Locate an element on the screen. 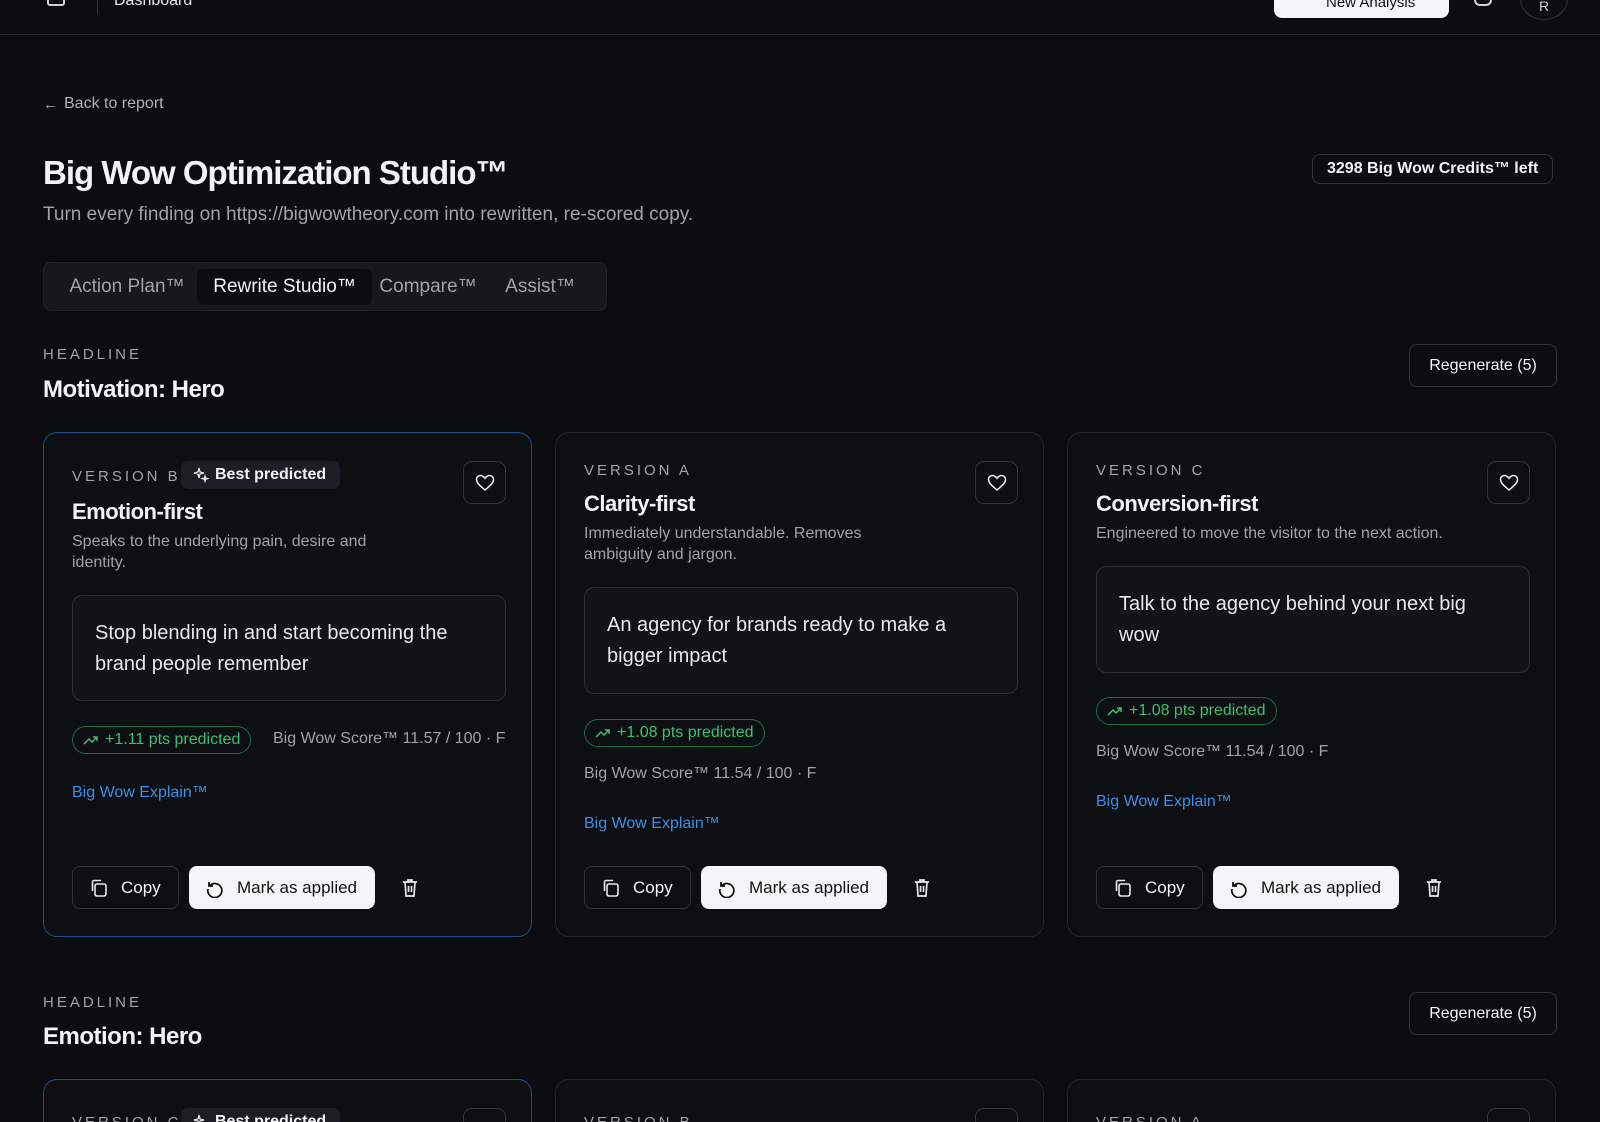  credits-badge: 3298 Big Wow Credits™ left is located at coordinates (1433, 169).